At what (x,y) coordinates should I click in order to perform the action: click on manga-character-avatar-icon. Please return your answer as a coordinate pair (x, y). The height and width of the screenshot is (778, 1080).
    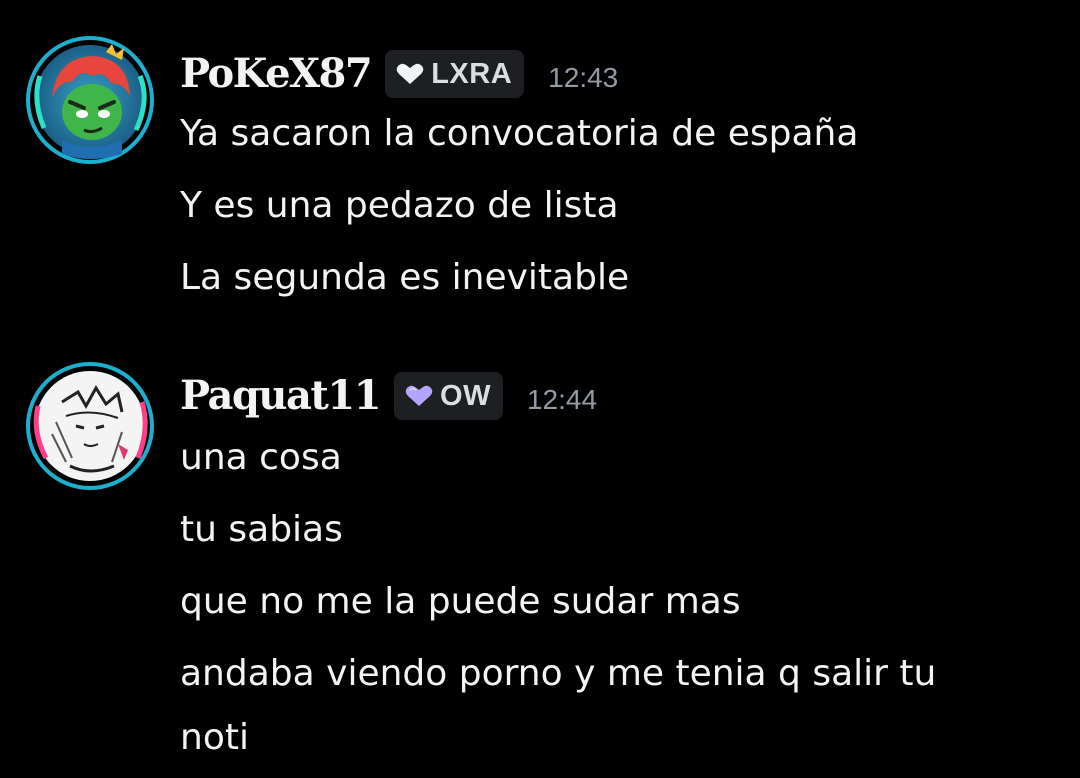
    Looking at the image, I should click on (90, 426).